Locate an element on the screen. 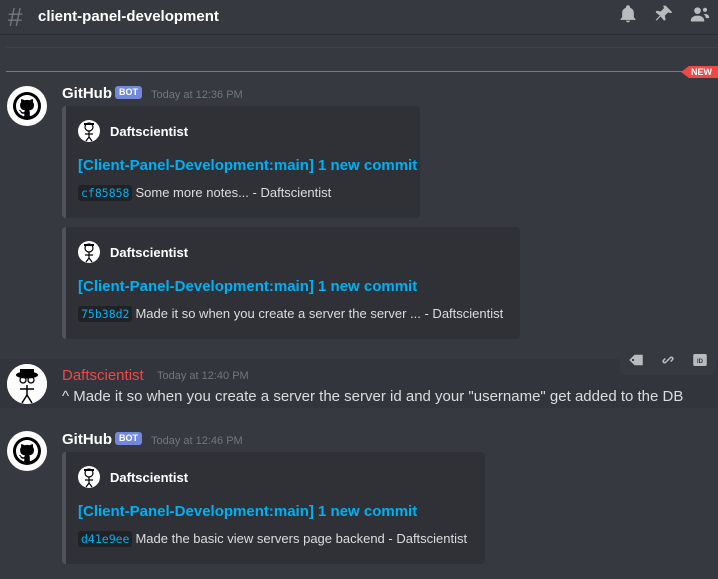 This screenshot has height=579, width=718. message-hover-actions: ID is located at coordinates (668, 360).